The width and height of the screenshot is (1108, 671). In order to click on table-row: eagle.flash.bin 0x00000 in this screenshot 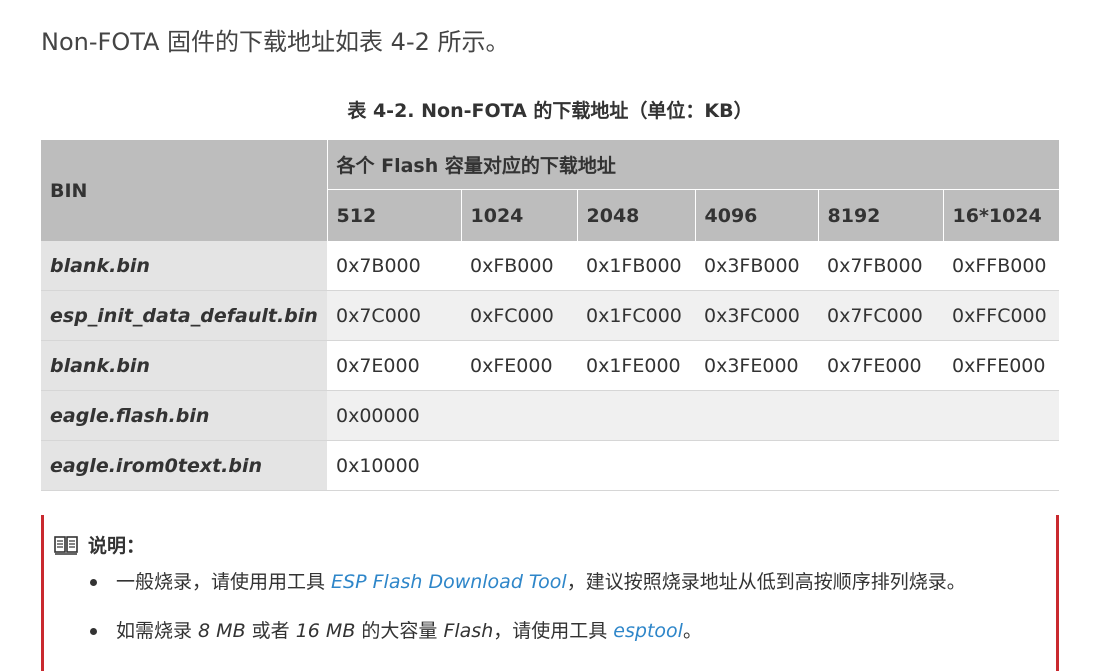, I will do `click(550, 415)`.